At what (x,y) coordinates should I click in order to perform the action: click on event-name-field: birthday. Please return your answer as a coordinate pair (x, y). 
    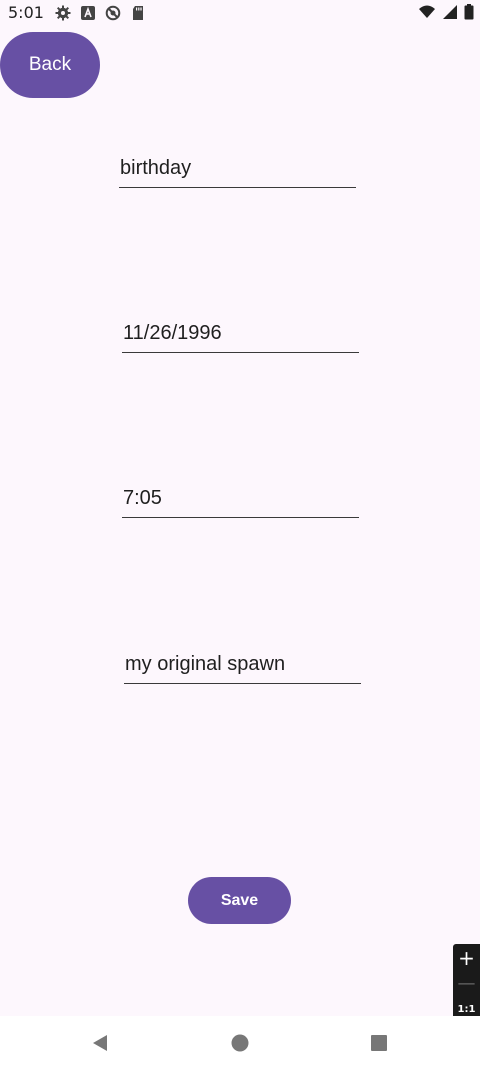
    Looking at the image, I should click on (237, 169).